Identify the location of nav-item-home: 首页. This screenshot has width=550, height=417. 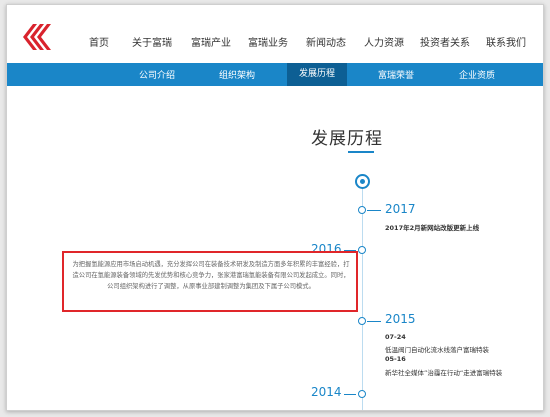
(99, 41).